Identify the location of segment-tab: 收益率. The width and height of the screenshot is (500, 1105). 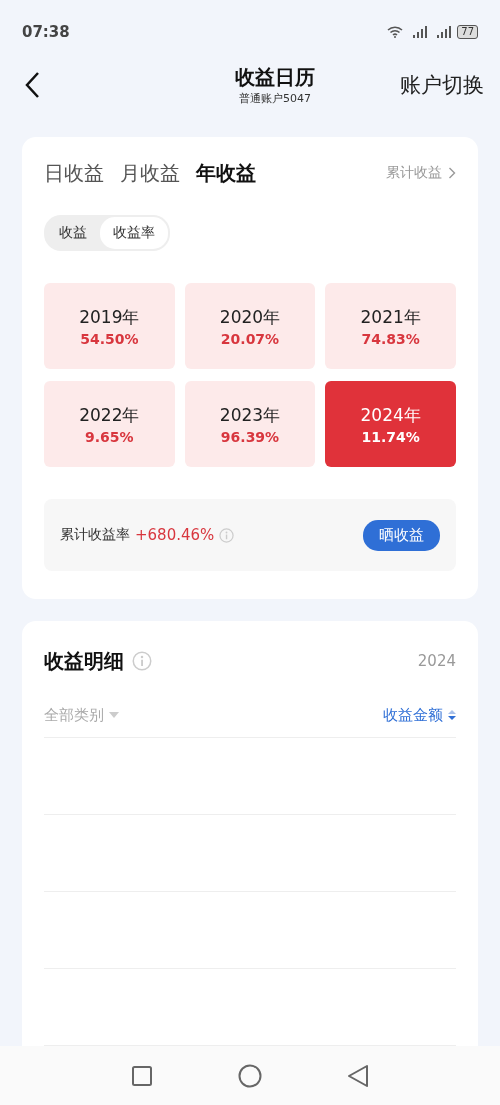
(134, 233).